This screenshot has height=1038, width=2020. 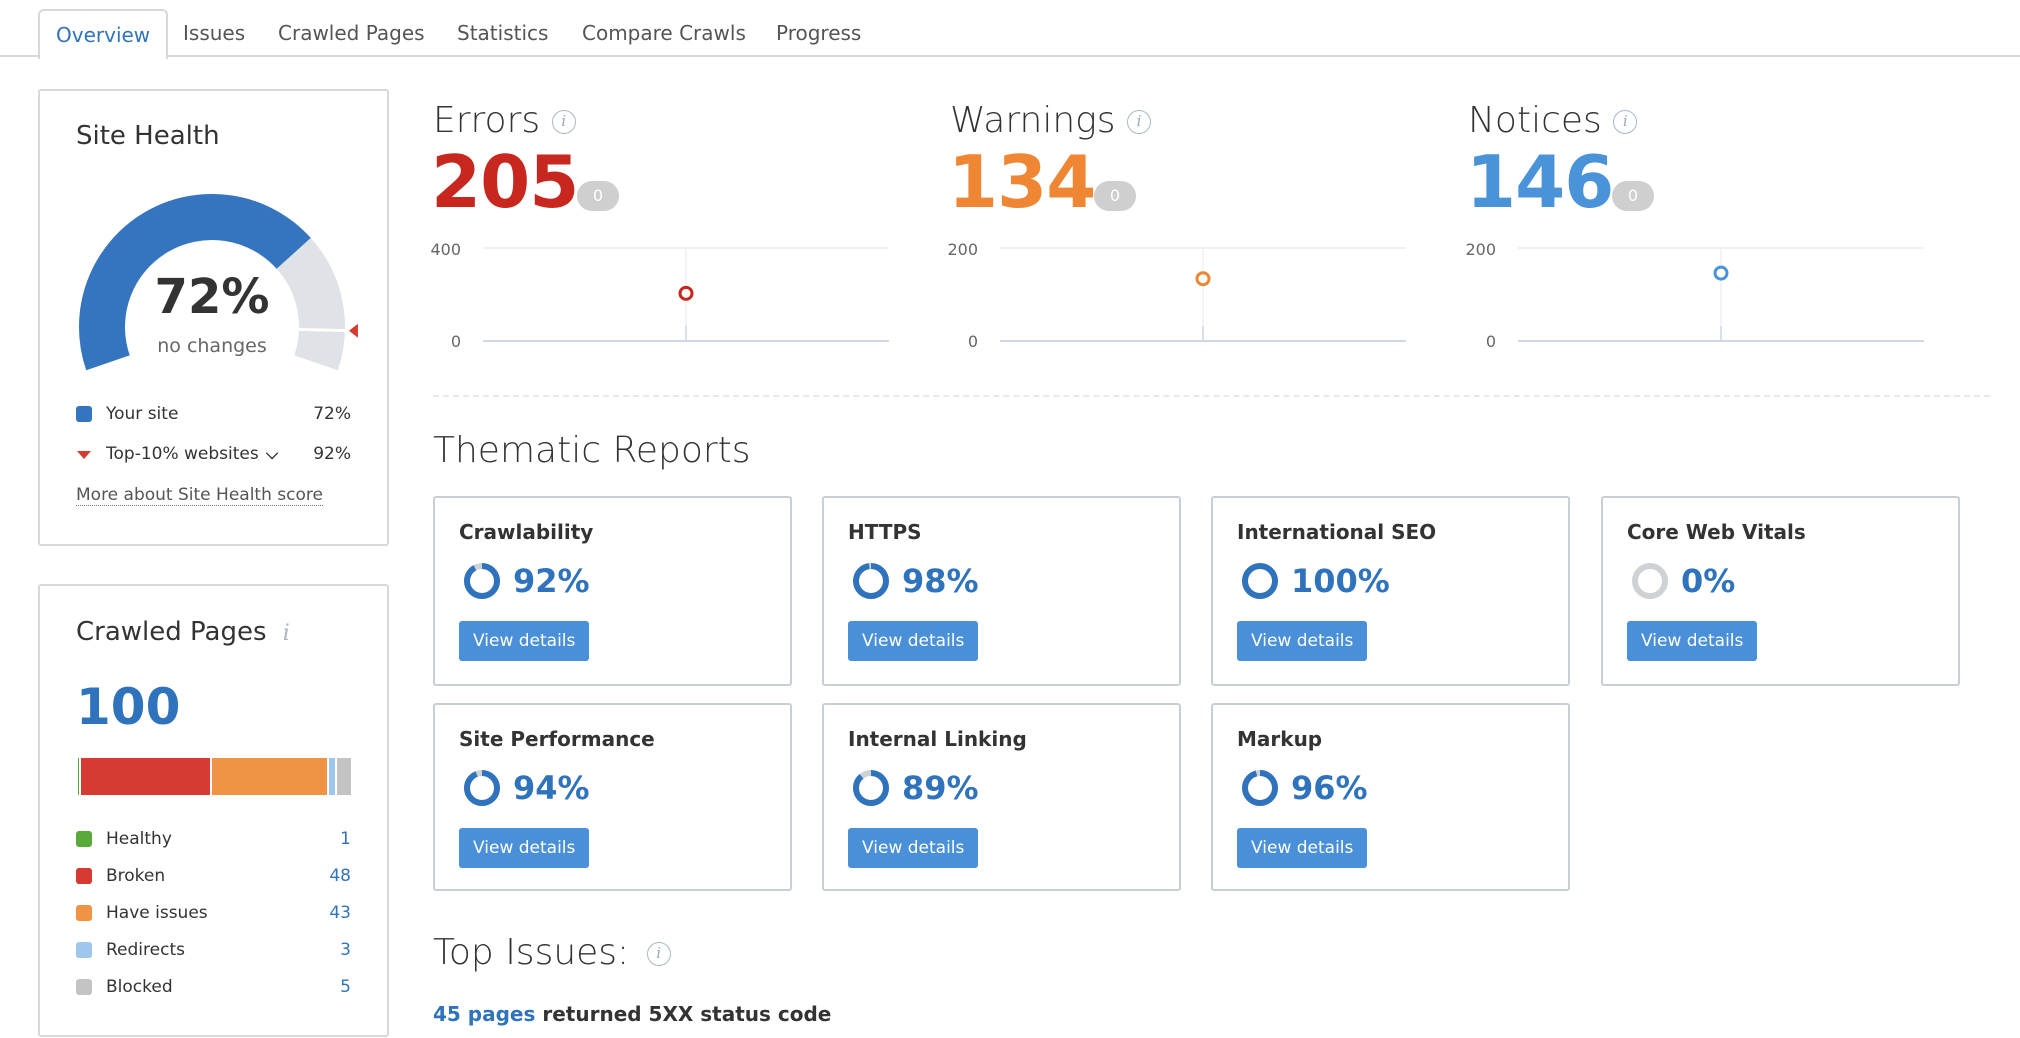 What do you see at coordinates (551, 581) in the screenshot?
I see `card-score: 92%` at bounding box center [551, 581].